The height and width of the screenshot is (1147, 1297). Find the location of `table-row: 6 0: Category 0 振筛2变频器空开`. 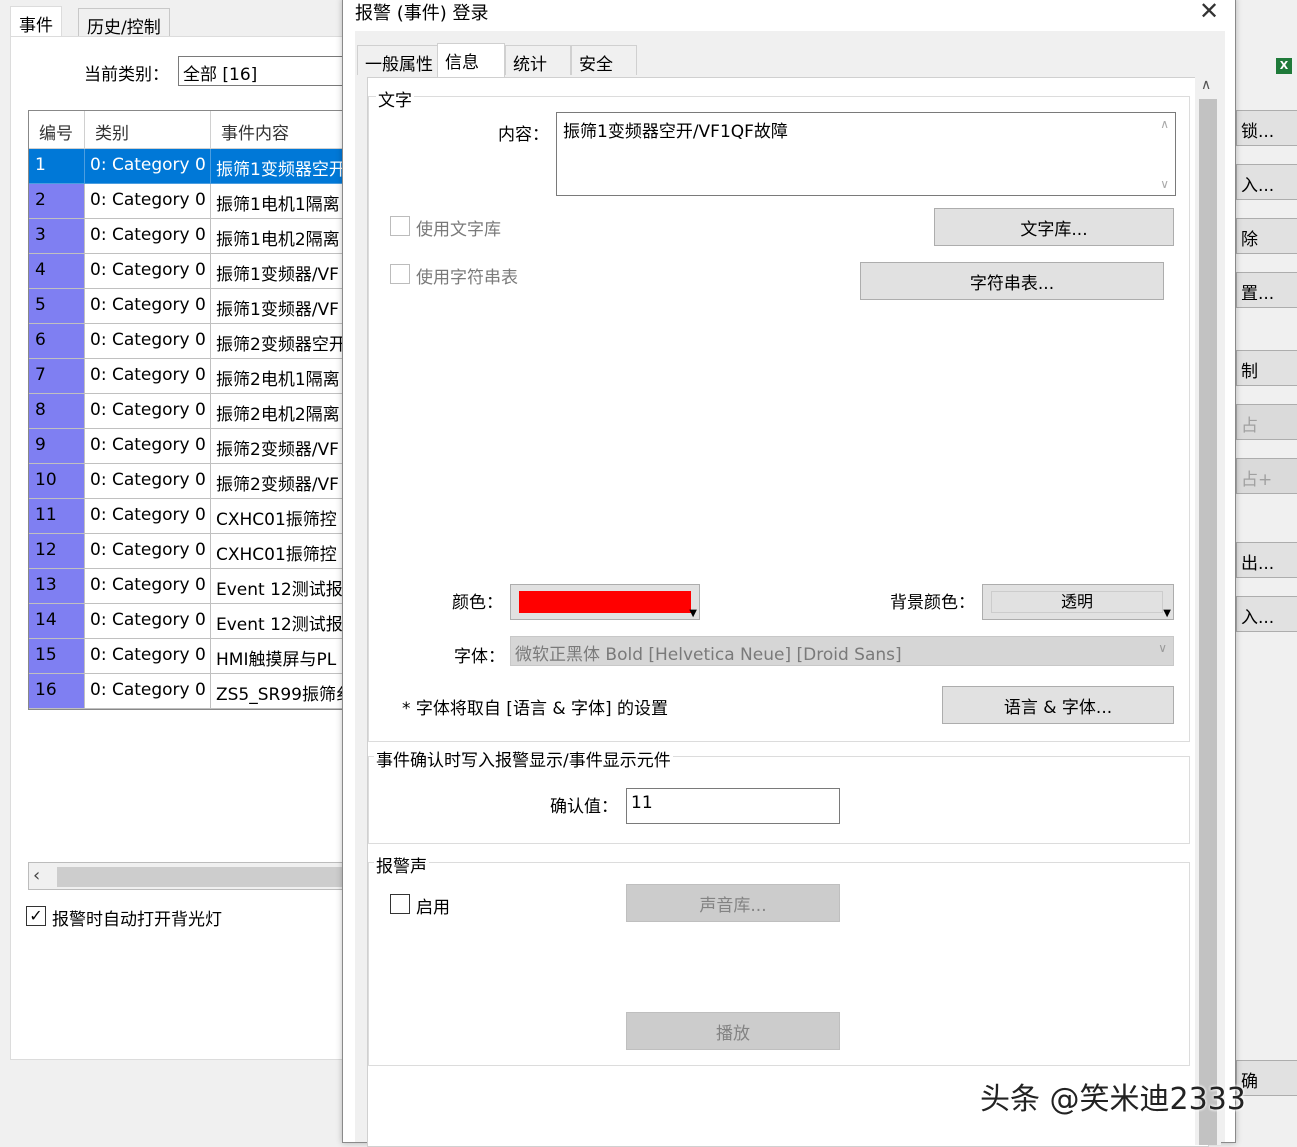

table-row: 6 0: Category 0 振筛2变频器空开 is located at coordinates (188, 341).